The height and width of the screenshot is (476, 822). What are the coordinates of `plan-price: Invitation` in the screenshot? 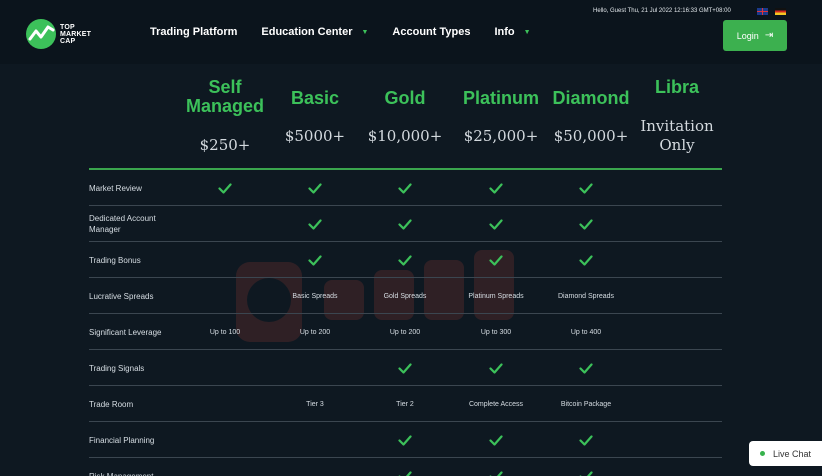 It's located at (677, 126).